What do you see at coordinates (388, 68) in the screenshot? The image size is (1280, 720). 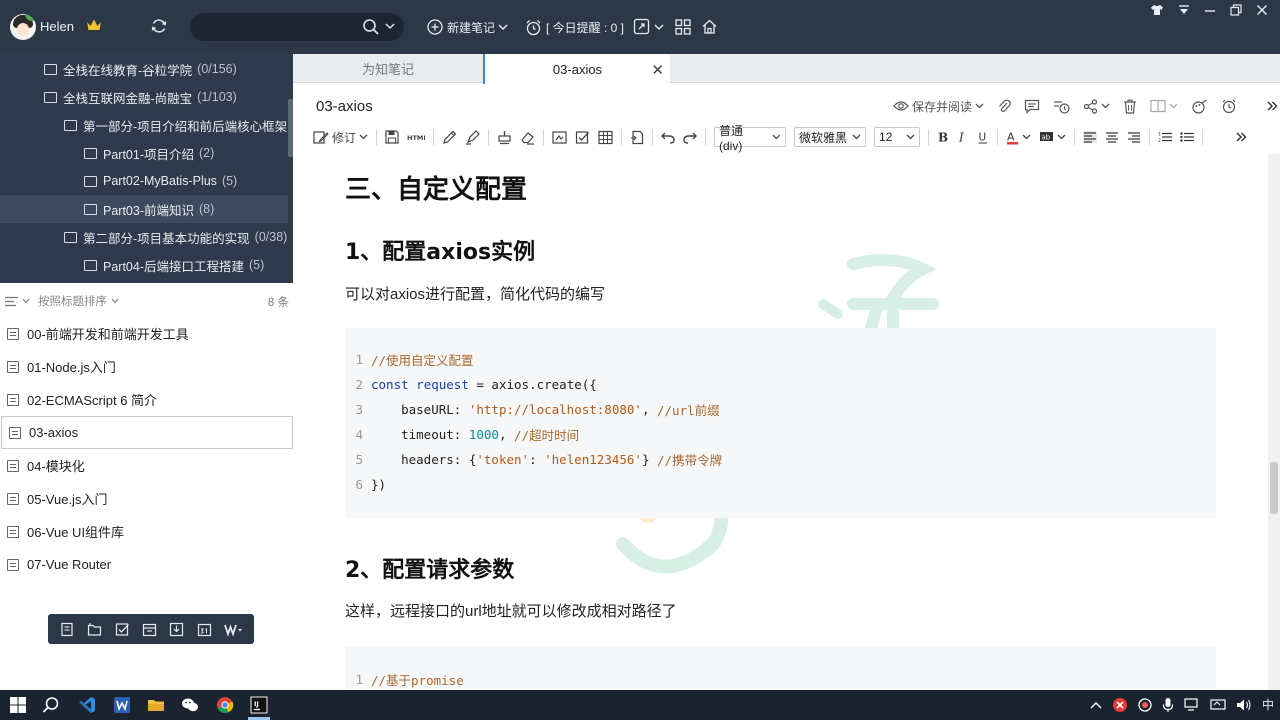 I see `tab-wiznote: 为知笔记` at bounding box center [388, 68].